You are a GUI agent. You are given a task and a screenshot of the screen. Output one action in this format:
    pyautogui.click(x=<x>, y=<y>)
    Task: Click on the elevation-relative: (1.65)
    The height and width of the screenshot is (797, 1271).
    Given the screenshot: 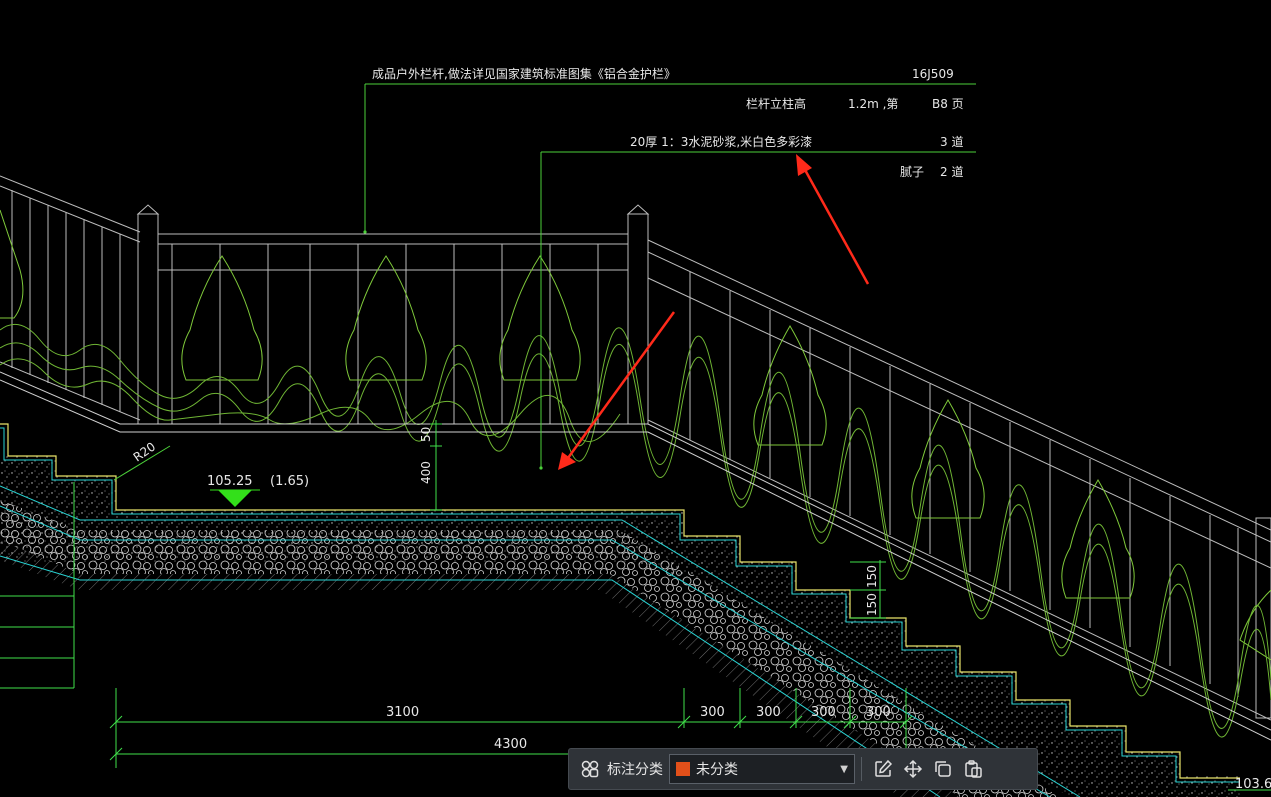 What is the action you would take?
    pyautogui.click(x=289, y=481)
    